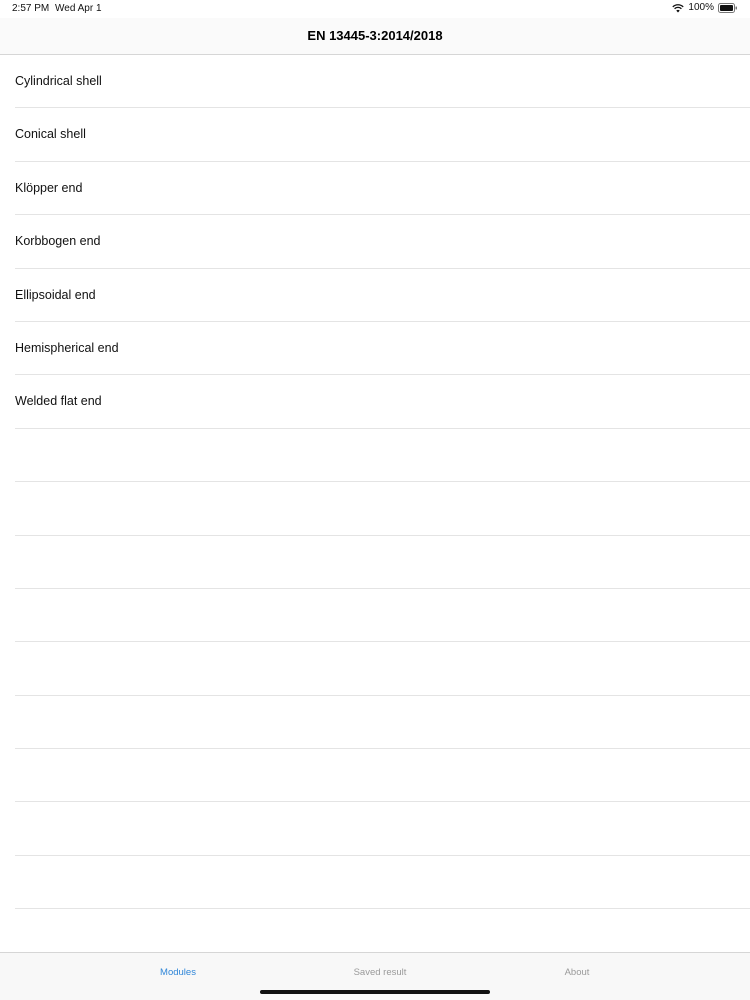 The width and height of the screenshot is (750, 1000). What do you see at coordinates (55, 294) in the screenshot?
I see `list-item-label: Ellipsoidal end` at bounding box center [55, 294].